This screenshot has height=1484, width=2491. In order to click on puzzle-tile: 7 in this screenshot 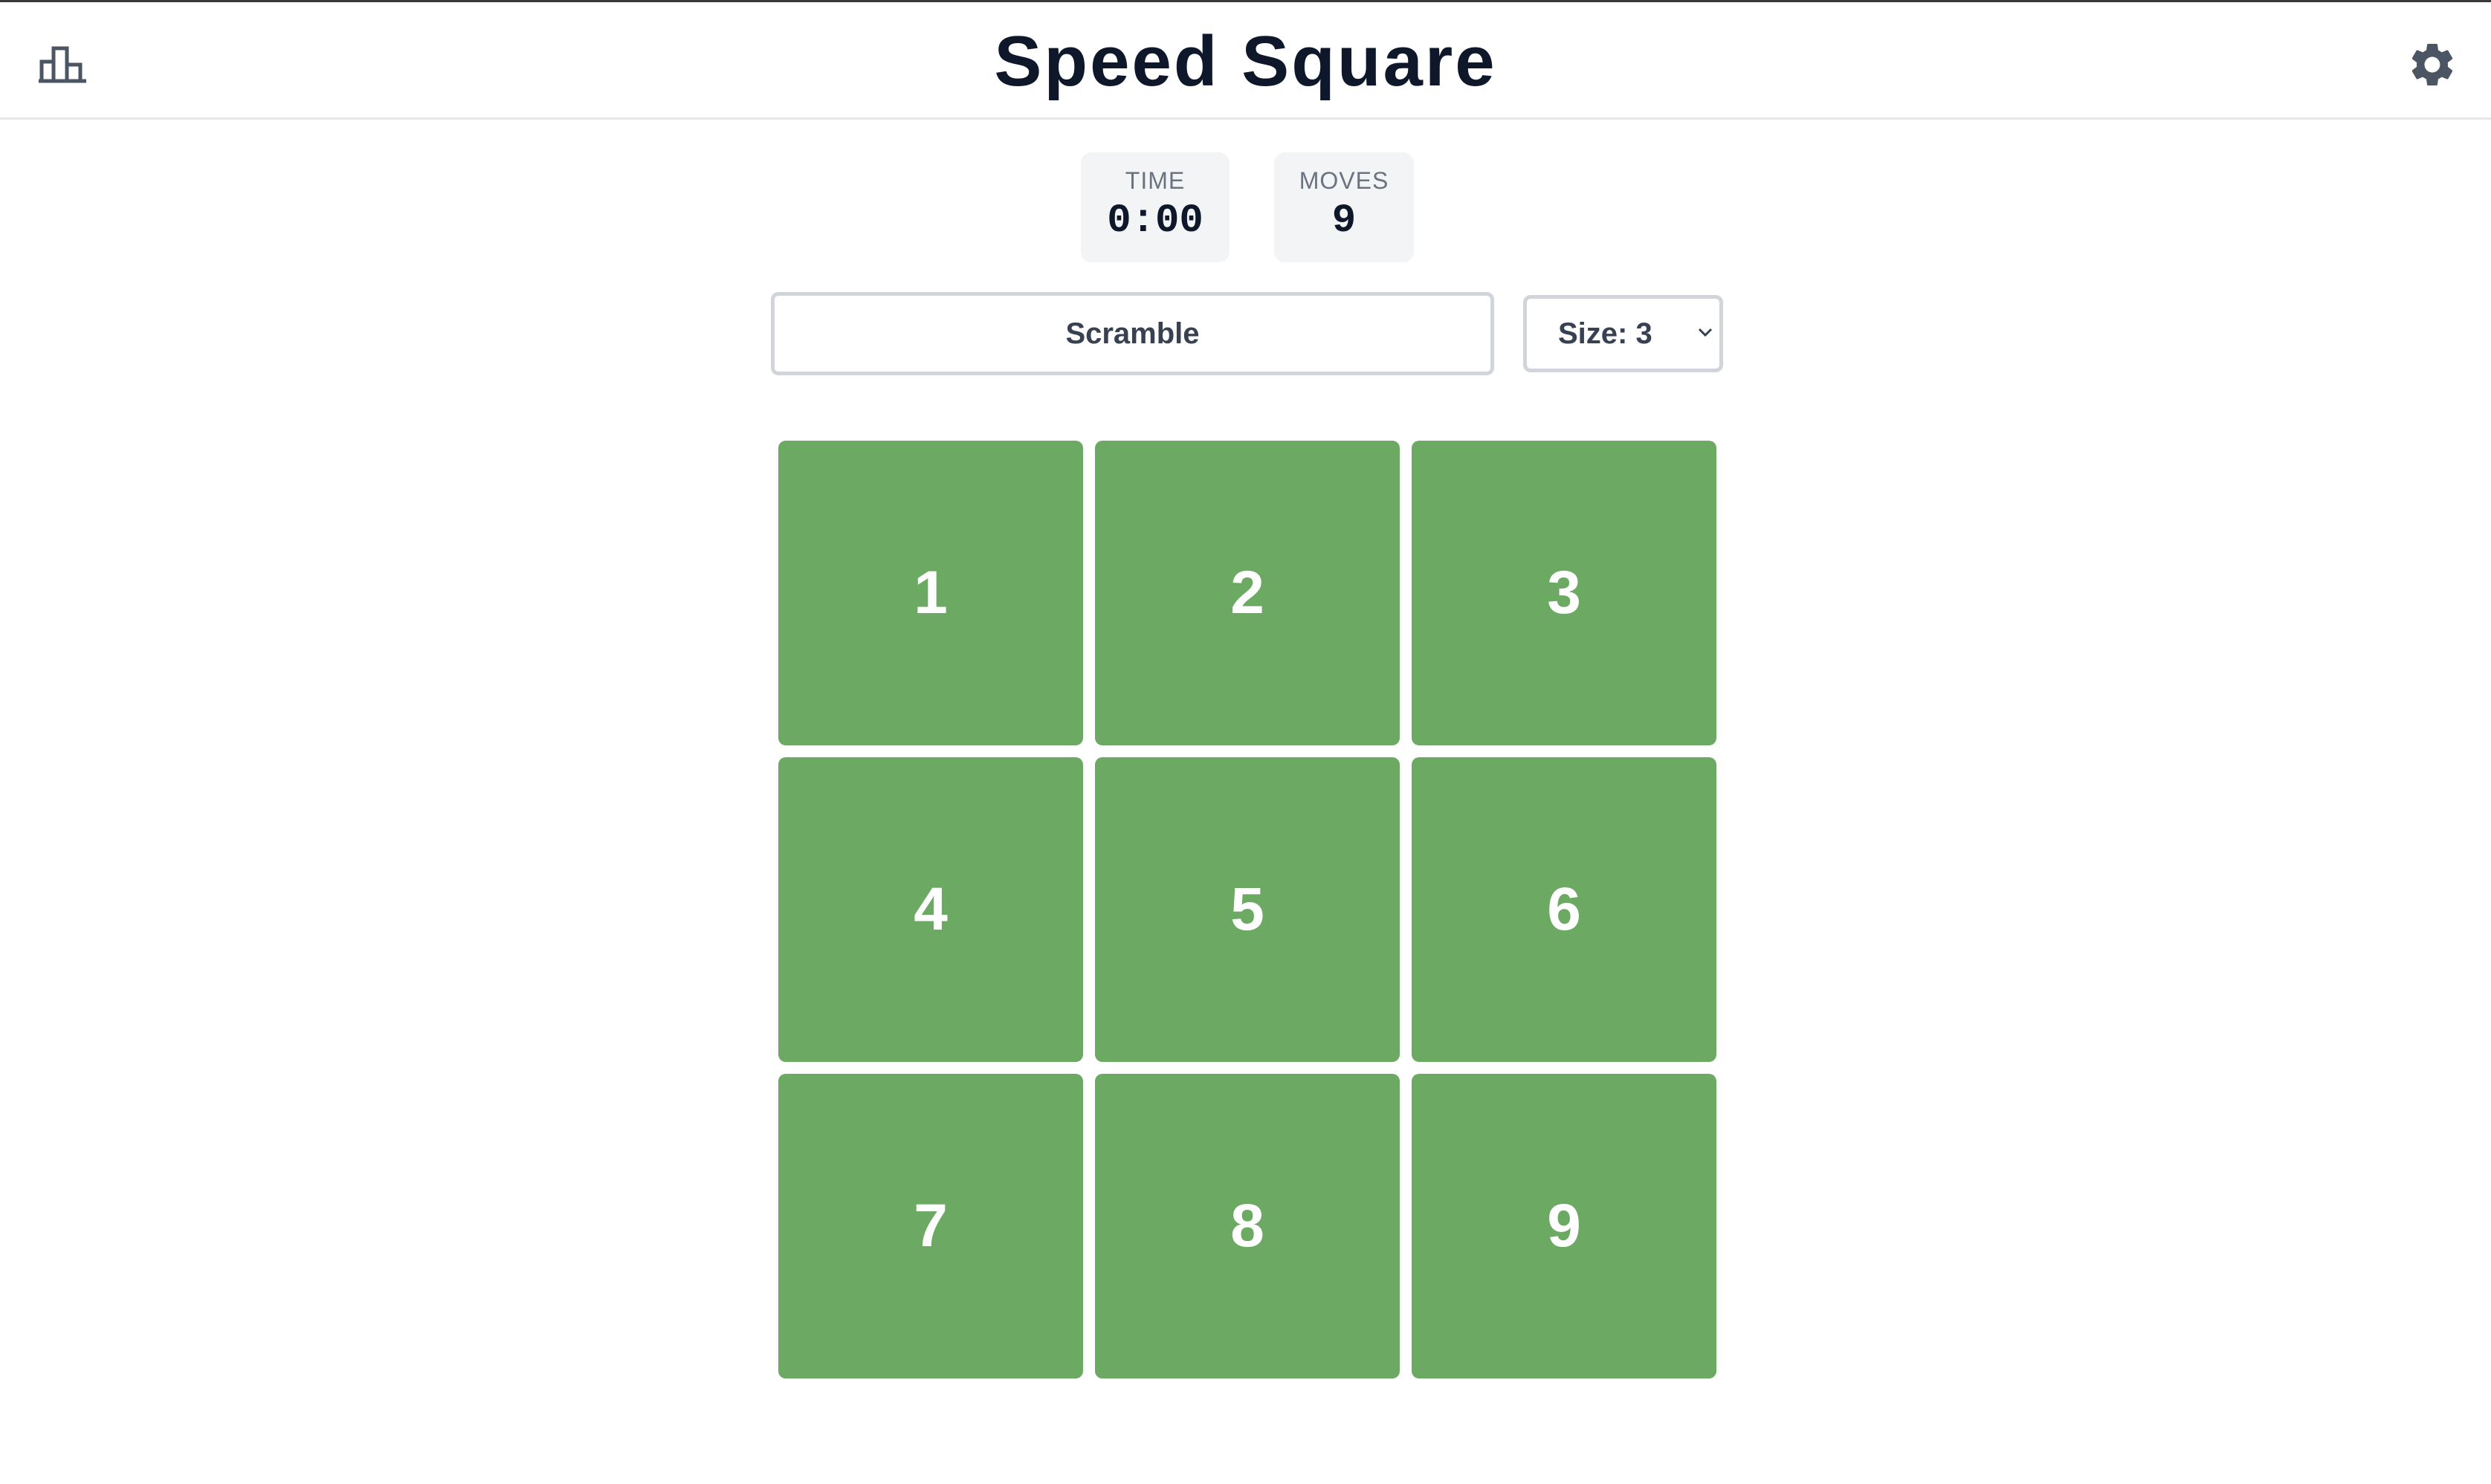, I will do `click(930, 1226)`.